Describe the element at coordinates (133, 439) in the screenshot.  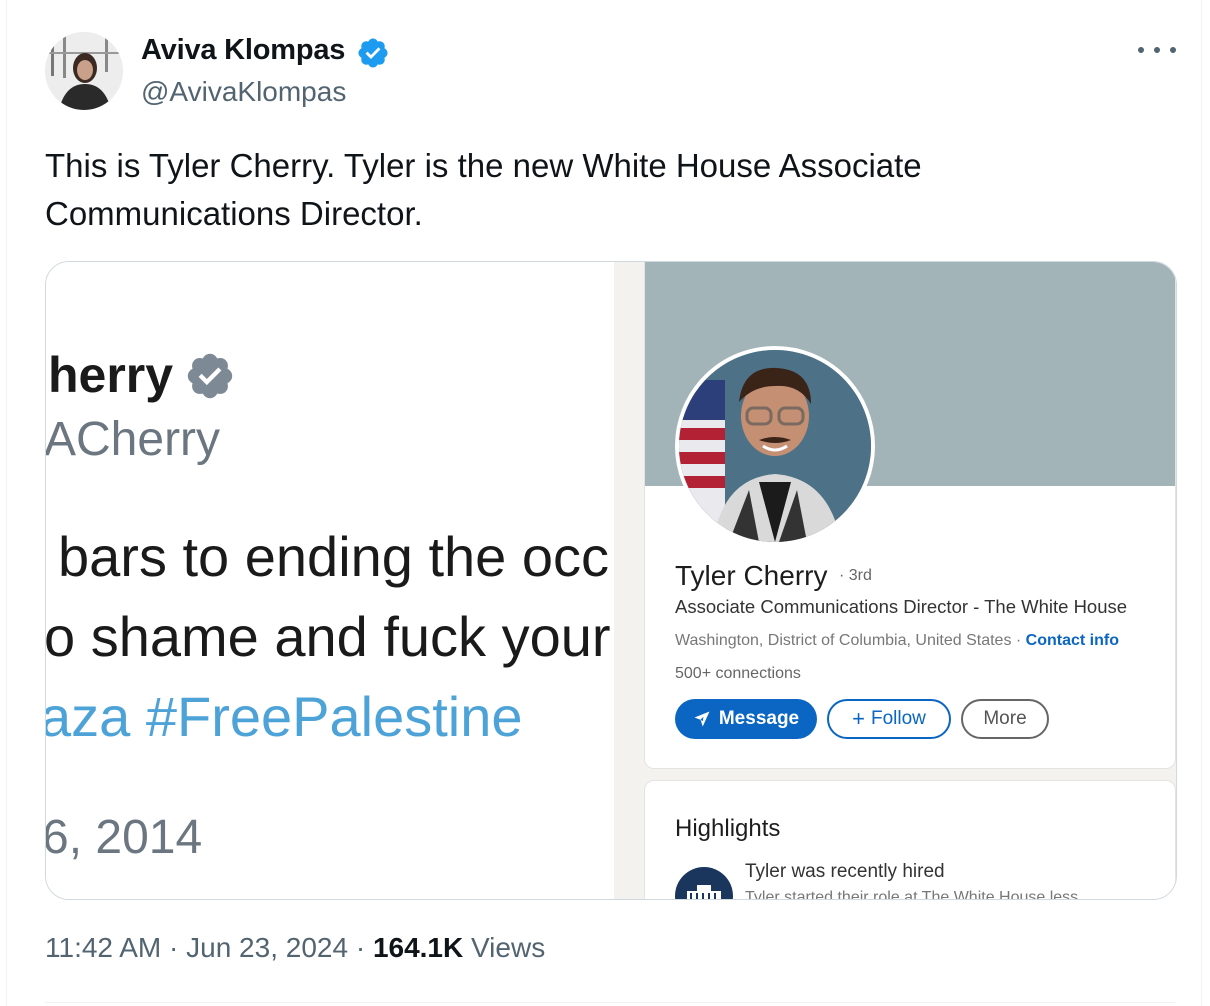
I see `screenshot-handle: ACherry` at that location.